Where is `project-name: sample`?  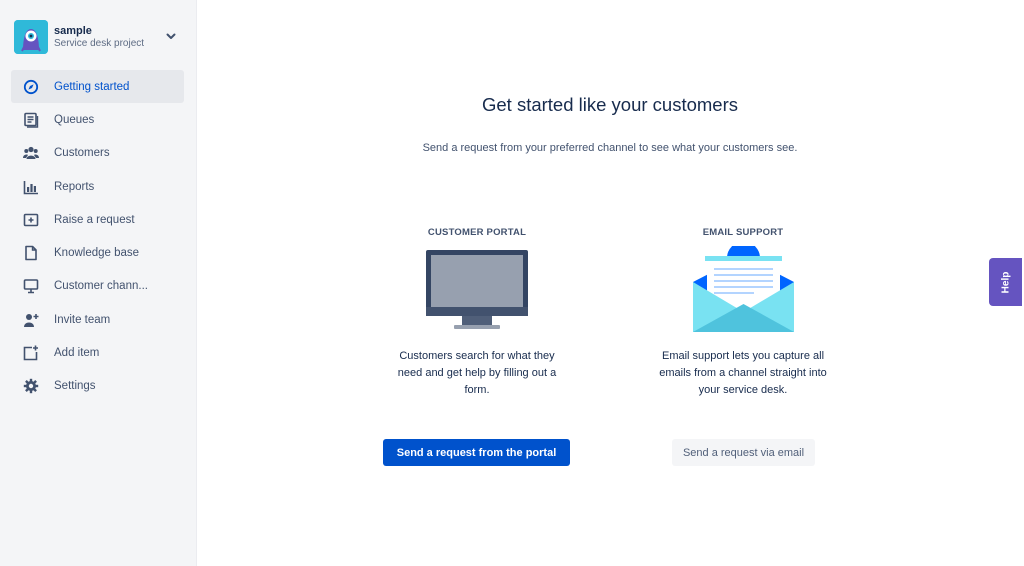 project-name: sample is located at coordinates (73, 31).